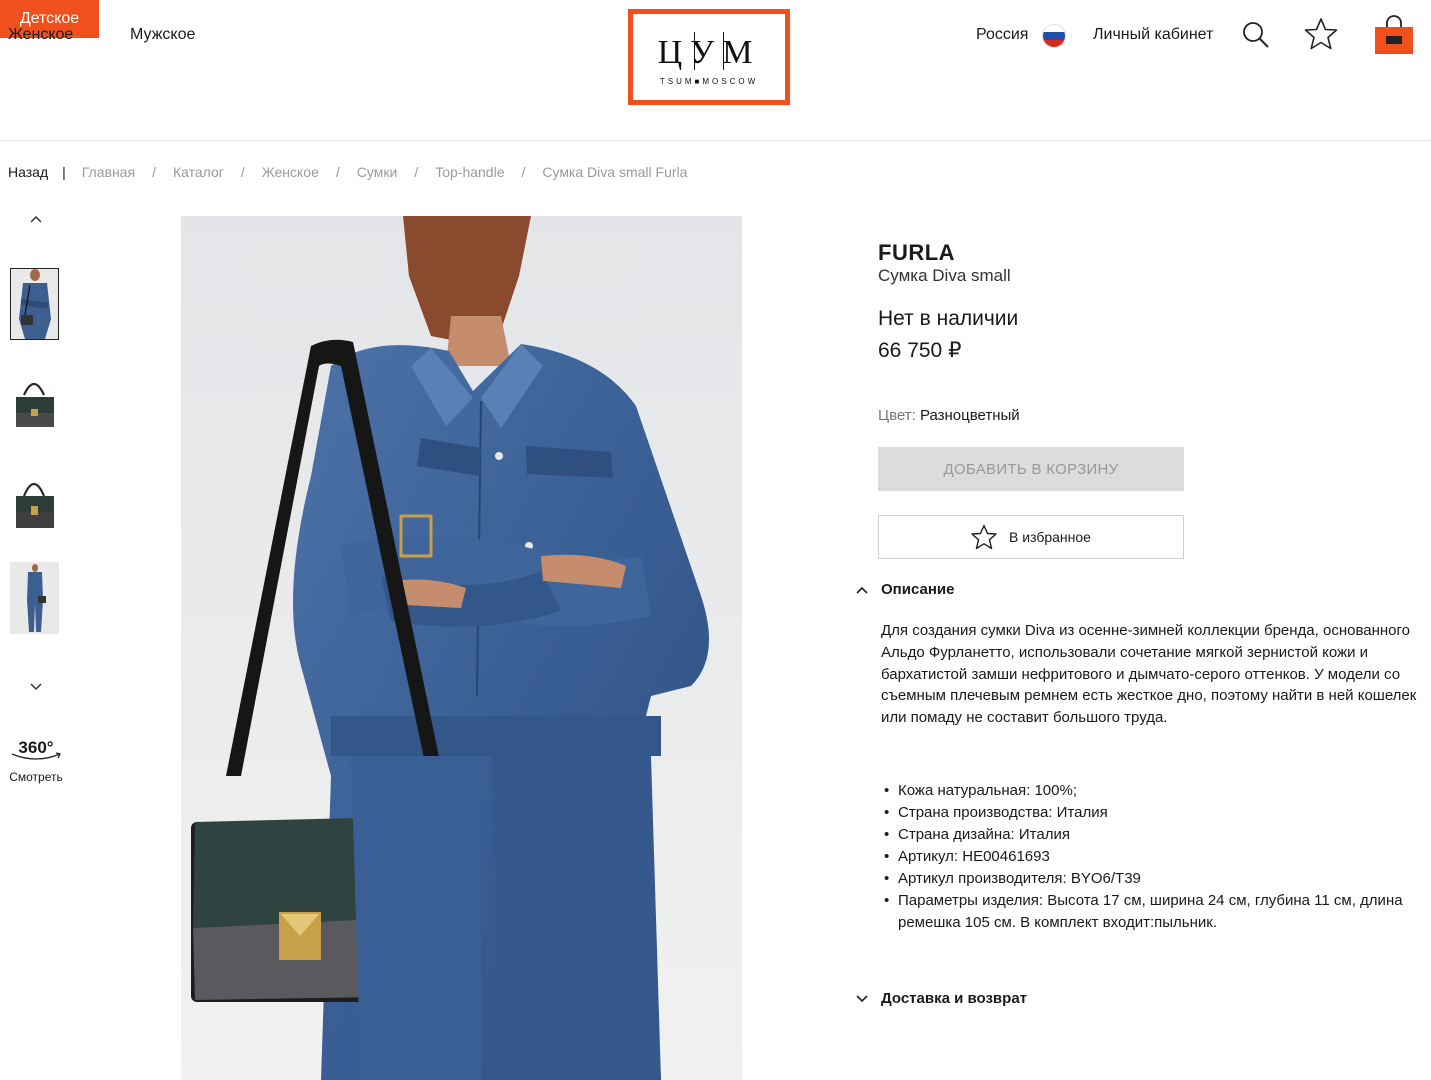  What do you see at coordinates (1154, 791) in the screenshot?
I see `spec-item: Кожа натуральная: 100%;` at bounding box center [1154, 791].